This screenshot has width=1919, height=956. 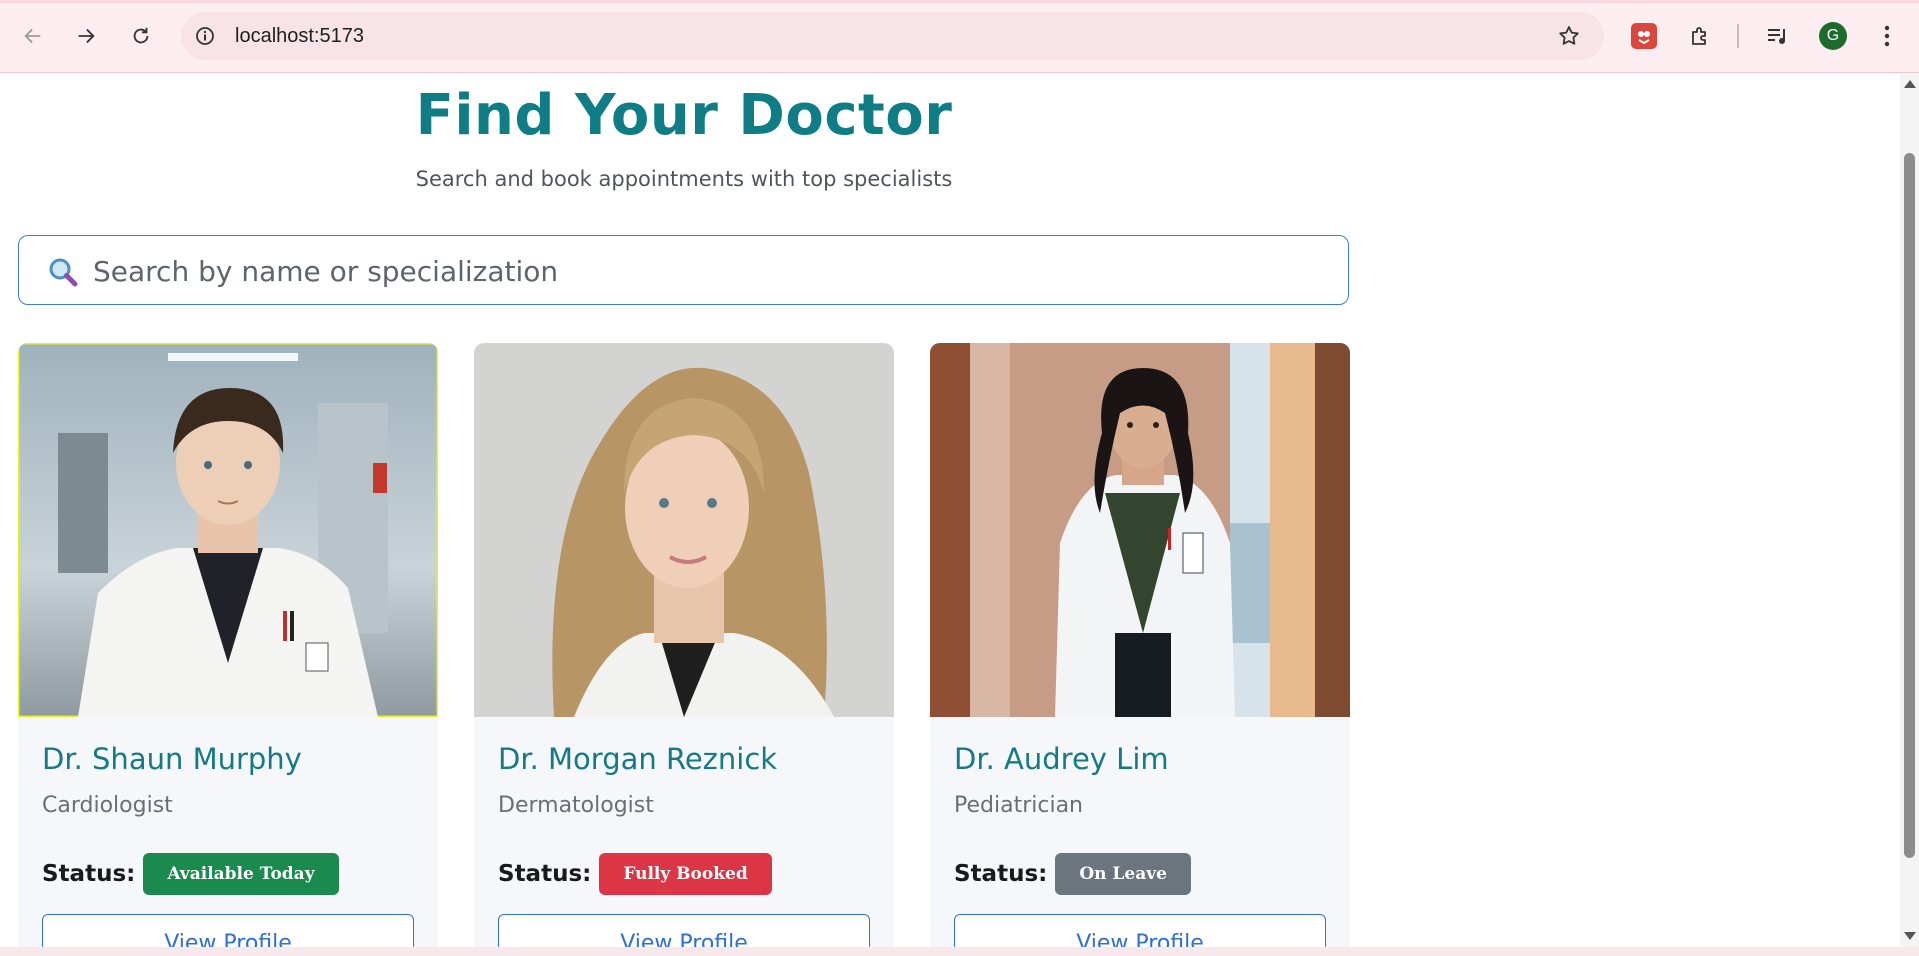 I want to click on status-row: Status: Fully Booked, so click(x=635, y=874).